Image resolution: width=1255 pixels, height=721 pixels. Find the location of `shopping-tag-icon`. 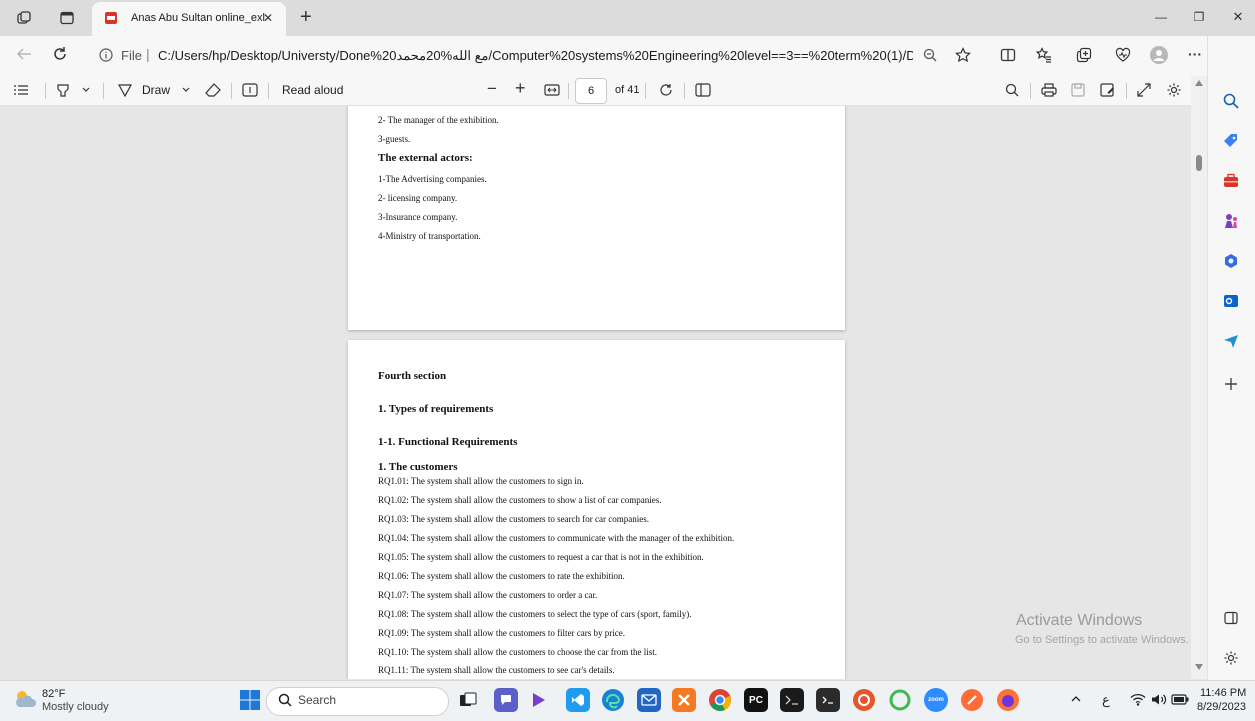

shopping-tag-icon is located at coordinates (1231, 141).